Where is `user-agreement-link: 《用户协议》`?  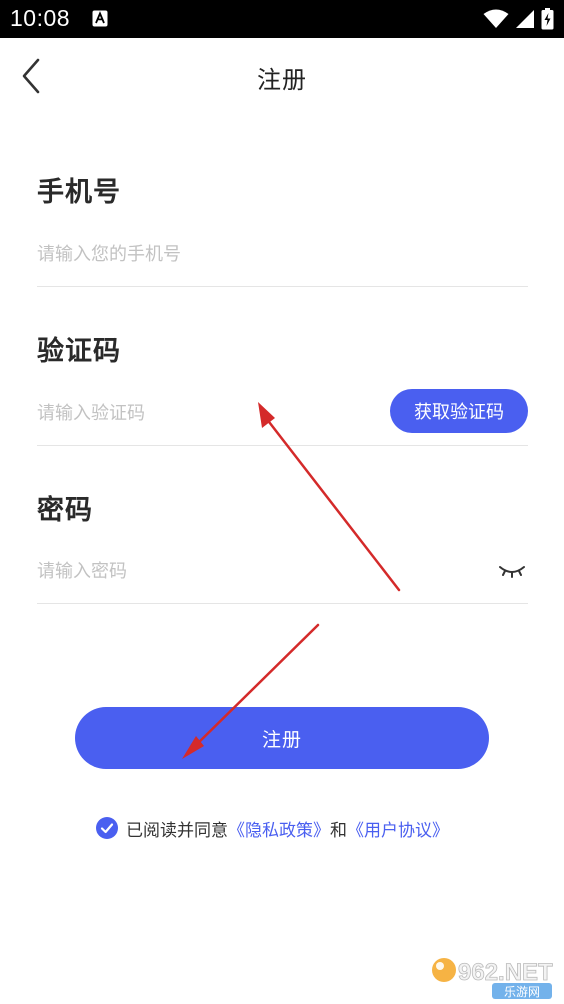
user-agreement-link: 《用户协议》 is located at coordinates (398, 828).